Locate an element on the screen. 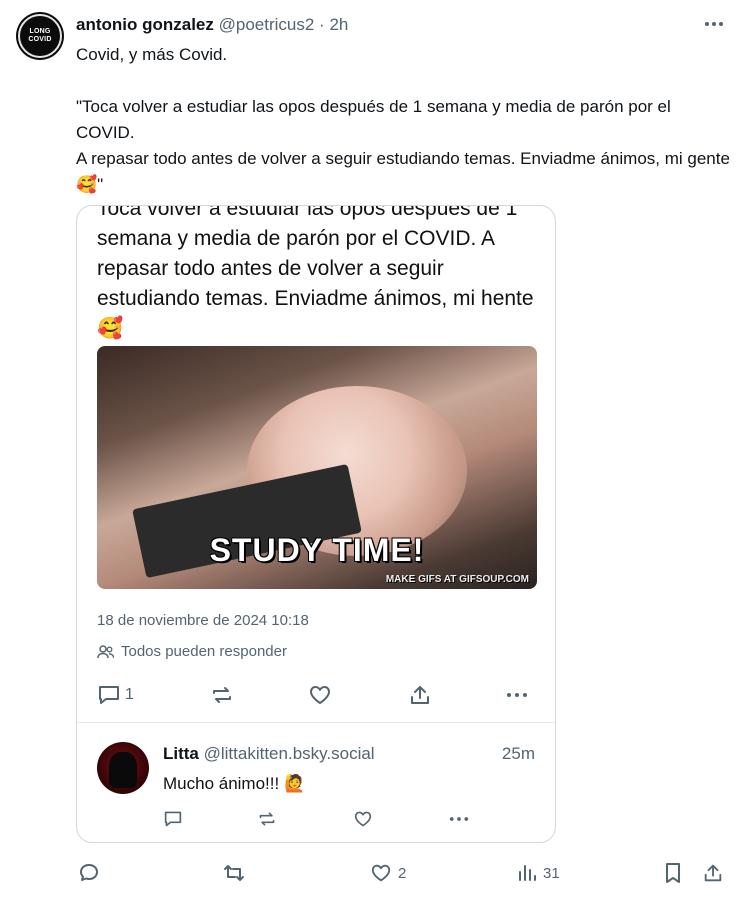 The image size is (742, 900). more-options-icon is located at coordinates (714, 24).